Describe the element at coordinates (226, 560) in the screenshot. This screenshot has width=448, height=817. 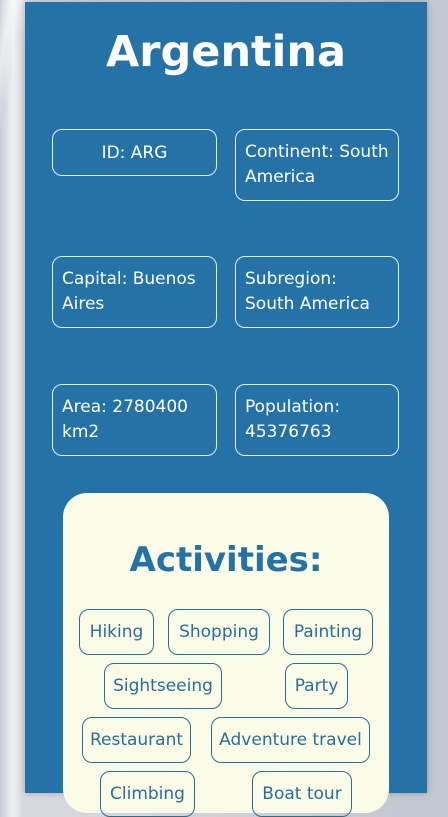
I see `activities-heading: Activities:` at that location.